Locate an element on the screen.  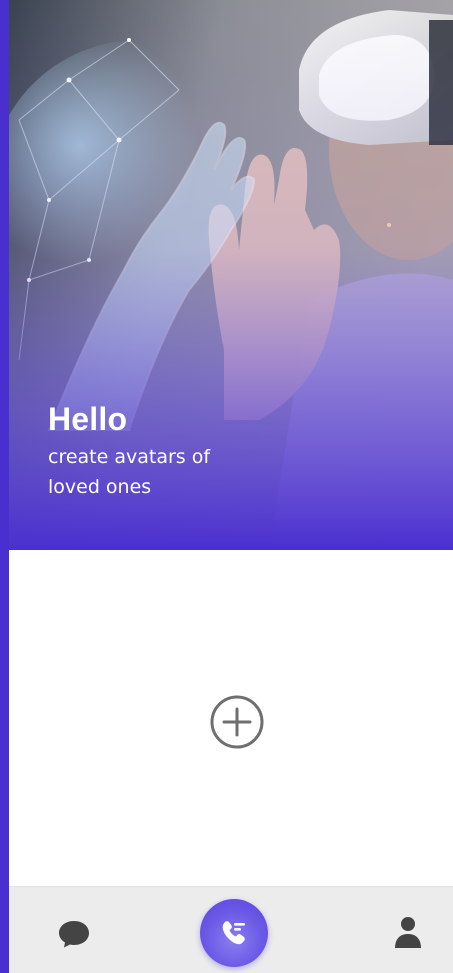
phone-call-icon is located at coordinates (233, 933).